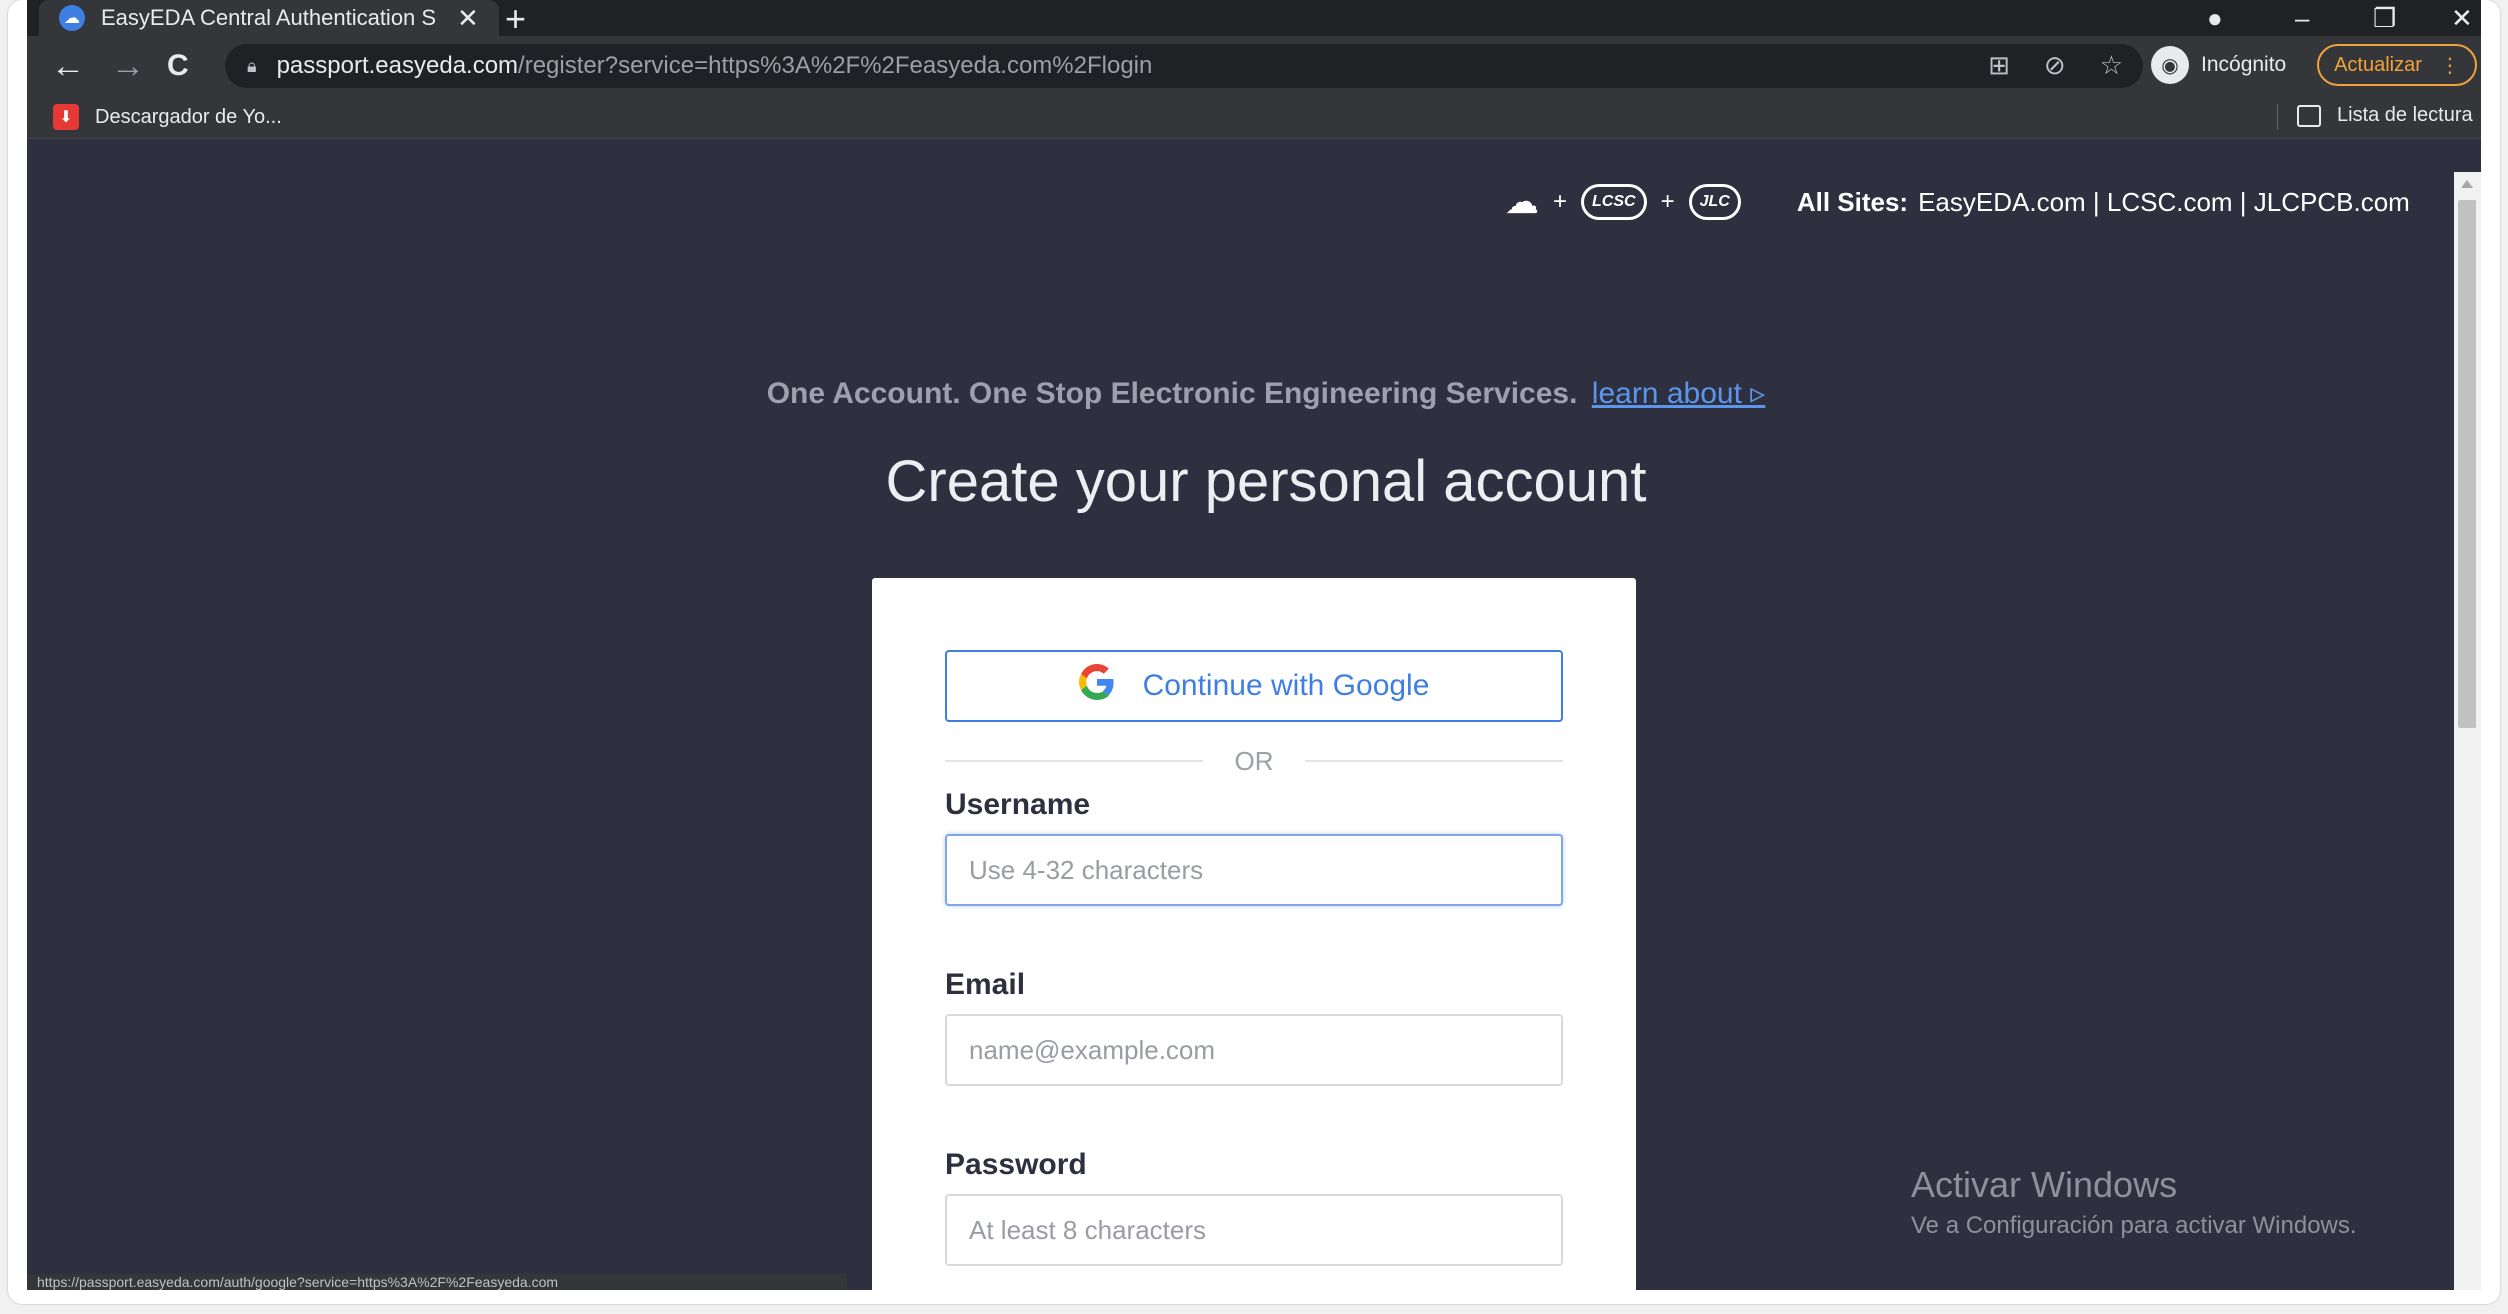 This screenshot has width=2508, height=1314. Describe the element at coordinates (1679, 393) in the screenshot. I see `learn-about-link: learn about ▹` at that location.